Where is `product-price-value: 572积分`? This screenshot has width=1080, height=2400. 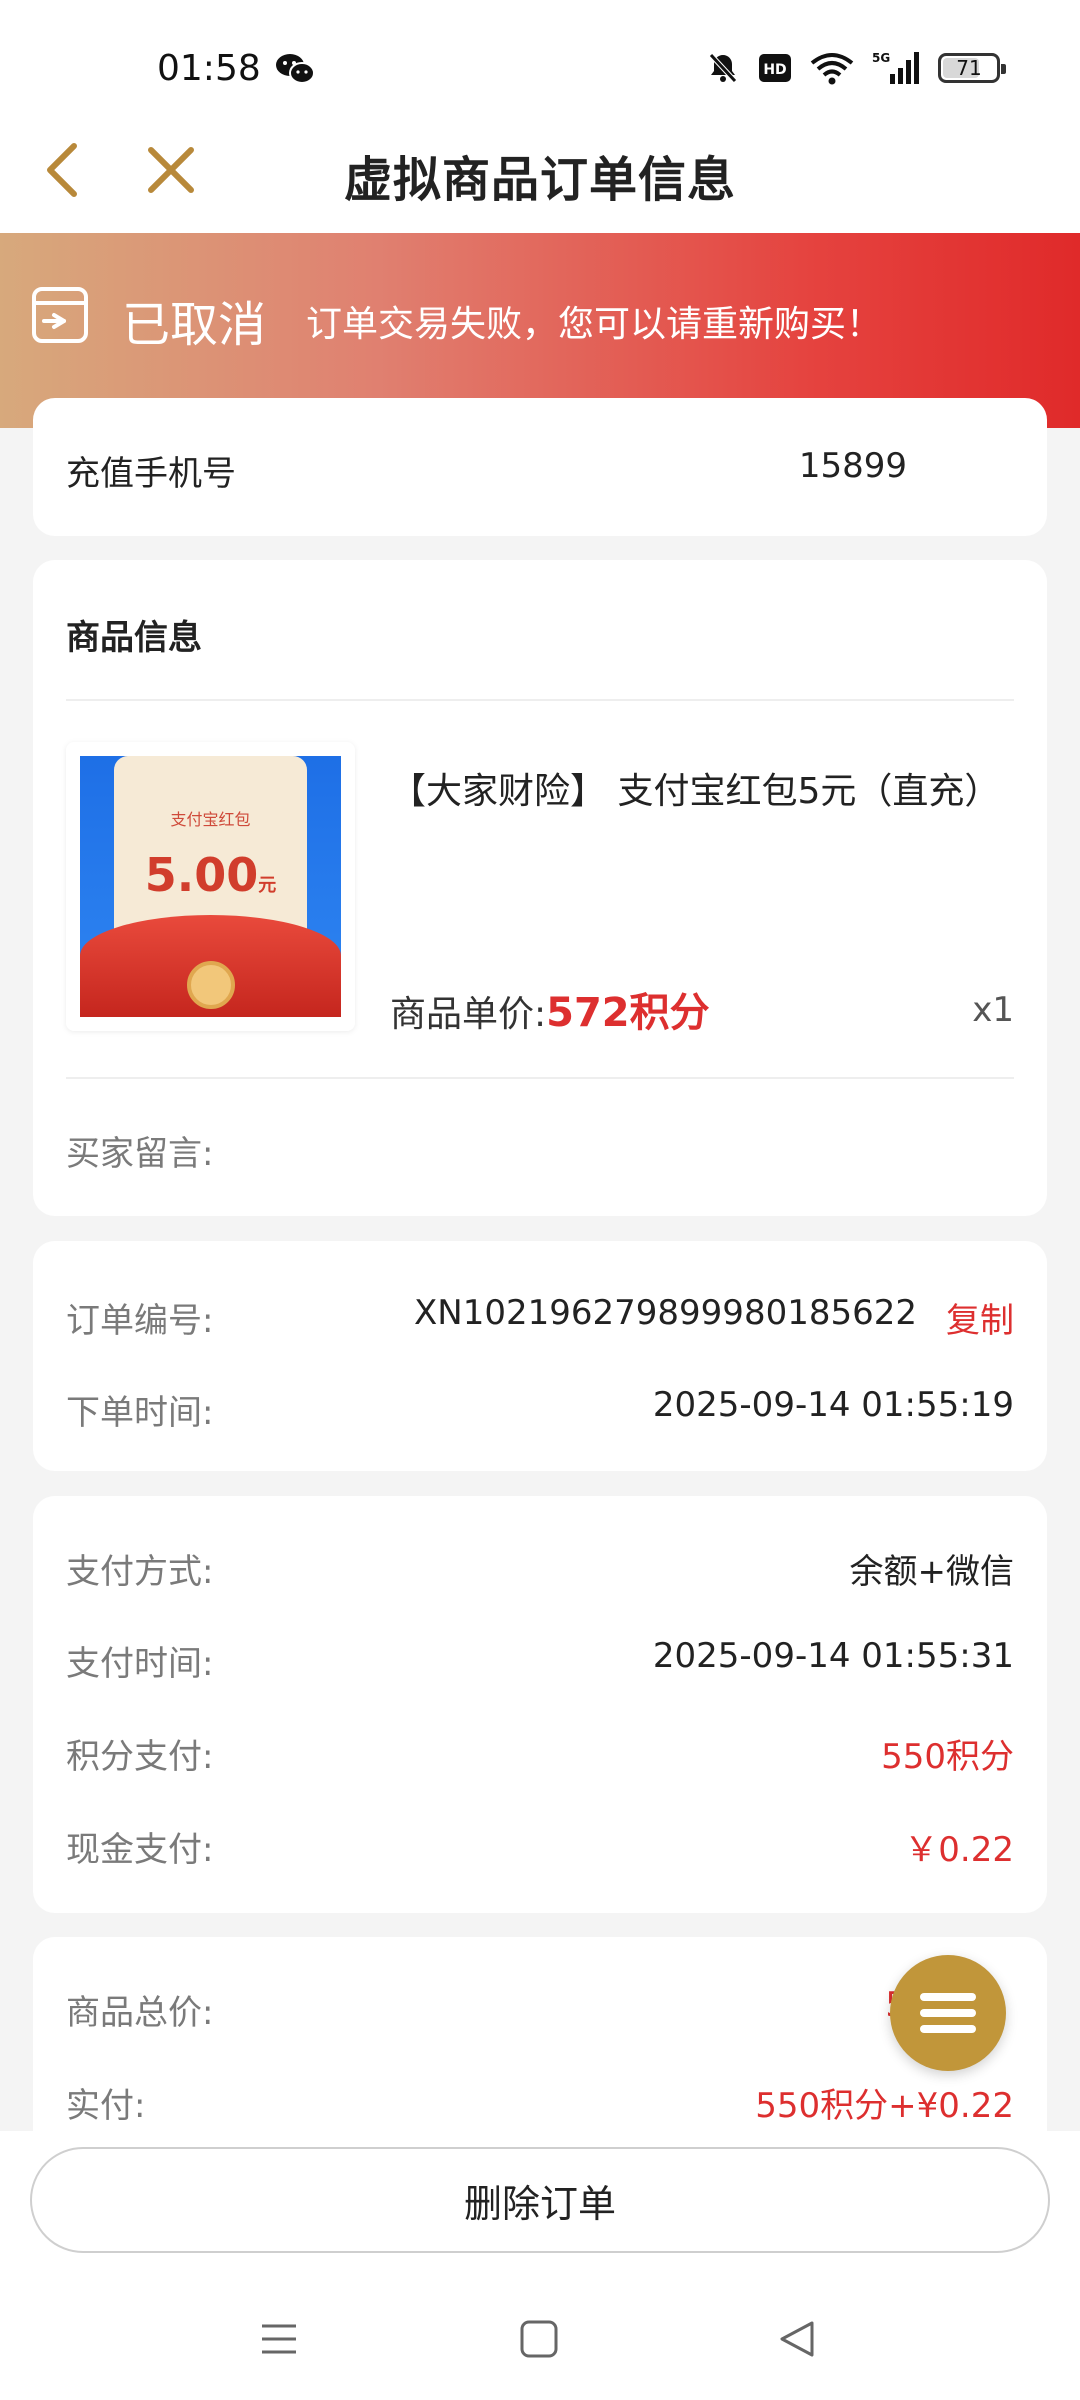
product-price-value: 572积分 is located at coordinates (628, 1013).